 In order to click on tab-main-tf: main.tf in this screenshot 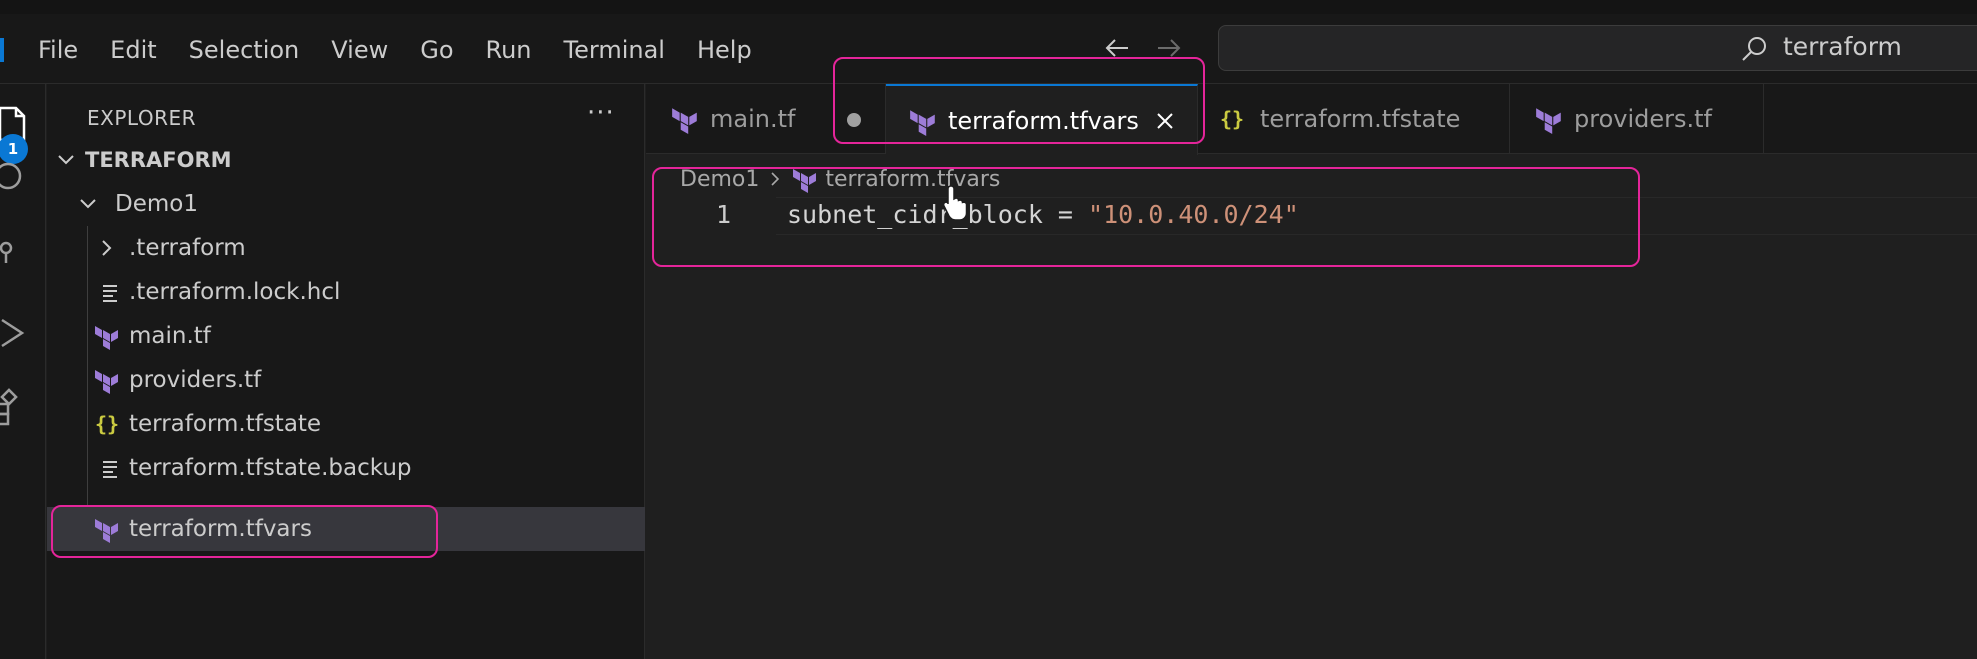, I will do `click(766, 119)`.